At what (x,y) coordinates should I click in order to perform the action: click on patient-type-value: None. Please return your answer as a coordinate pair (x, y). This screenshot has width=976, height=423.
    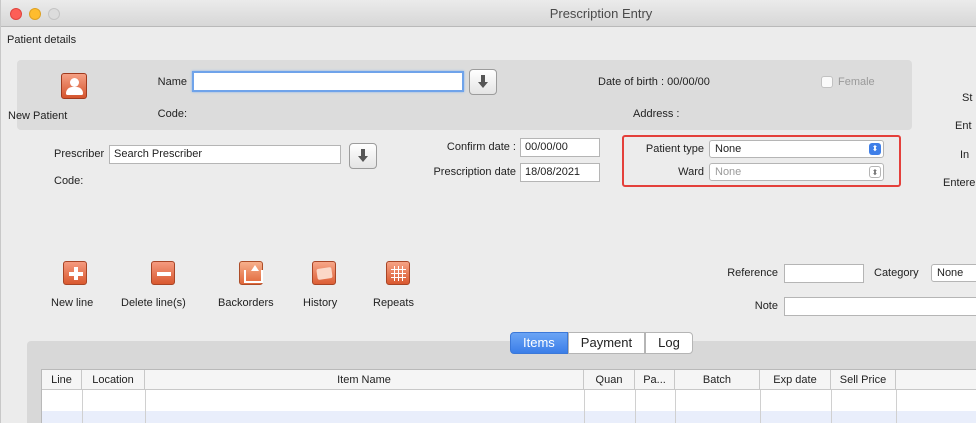
    Looking at the image, I should click on (728, 149).